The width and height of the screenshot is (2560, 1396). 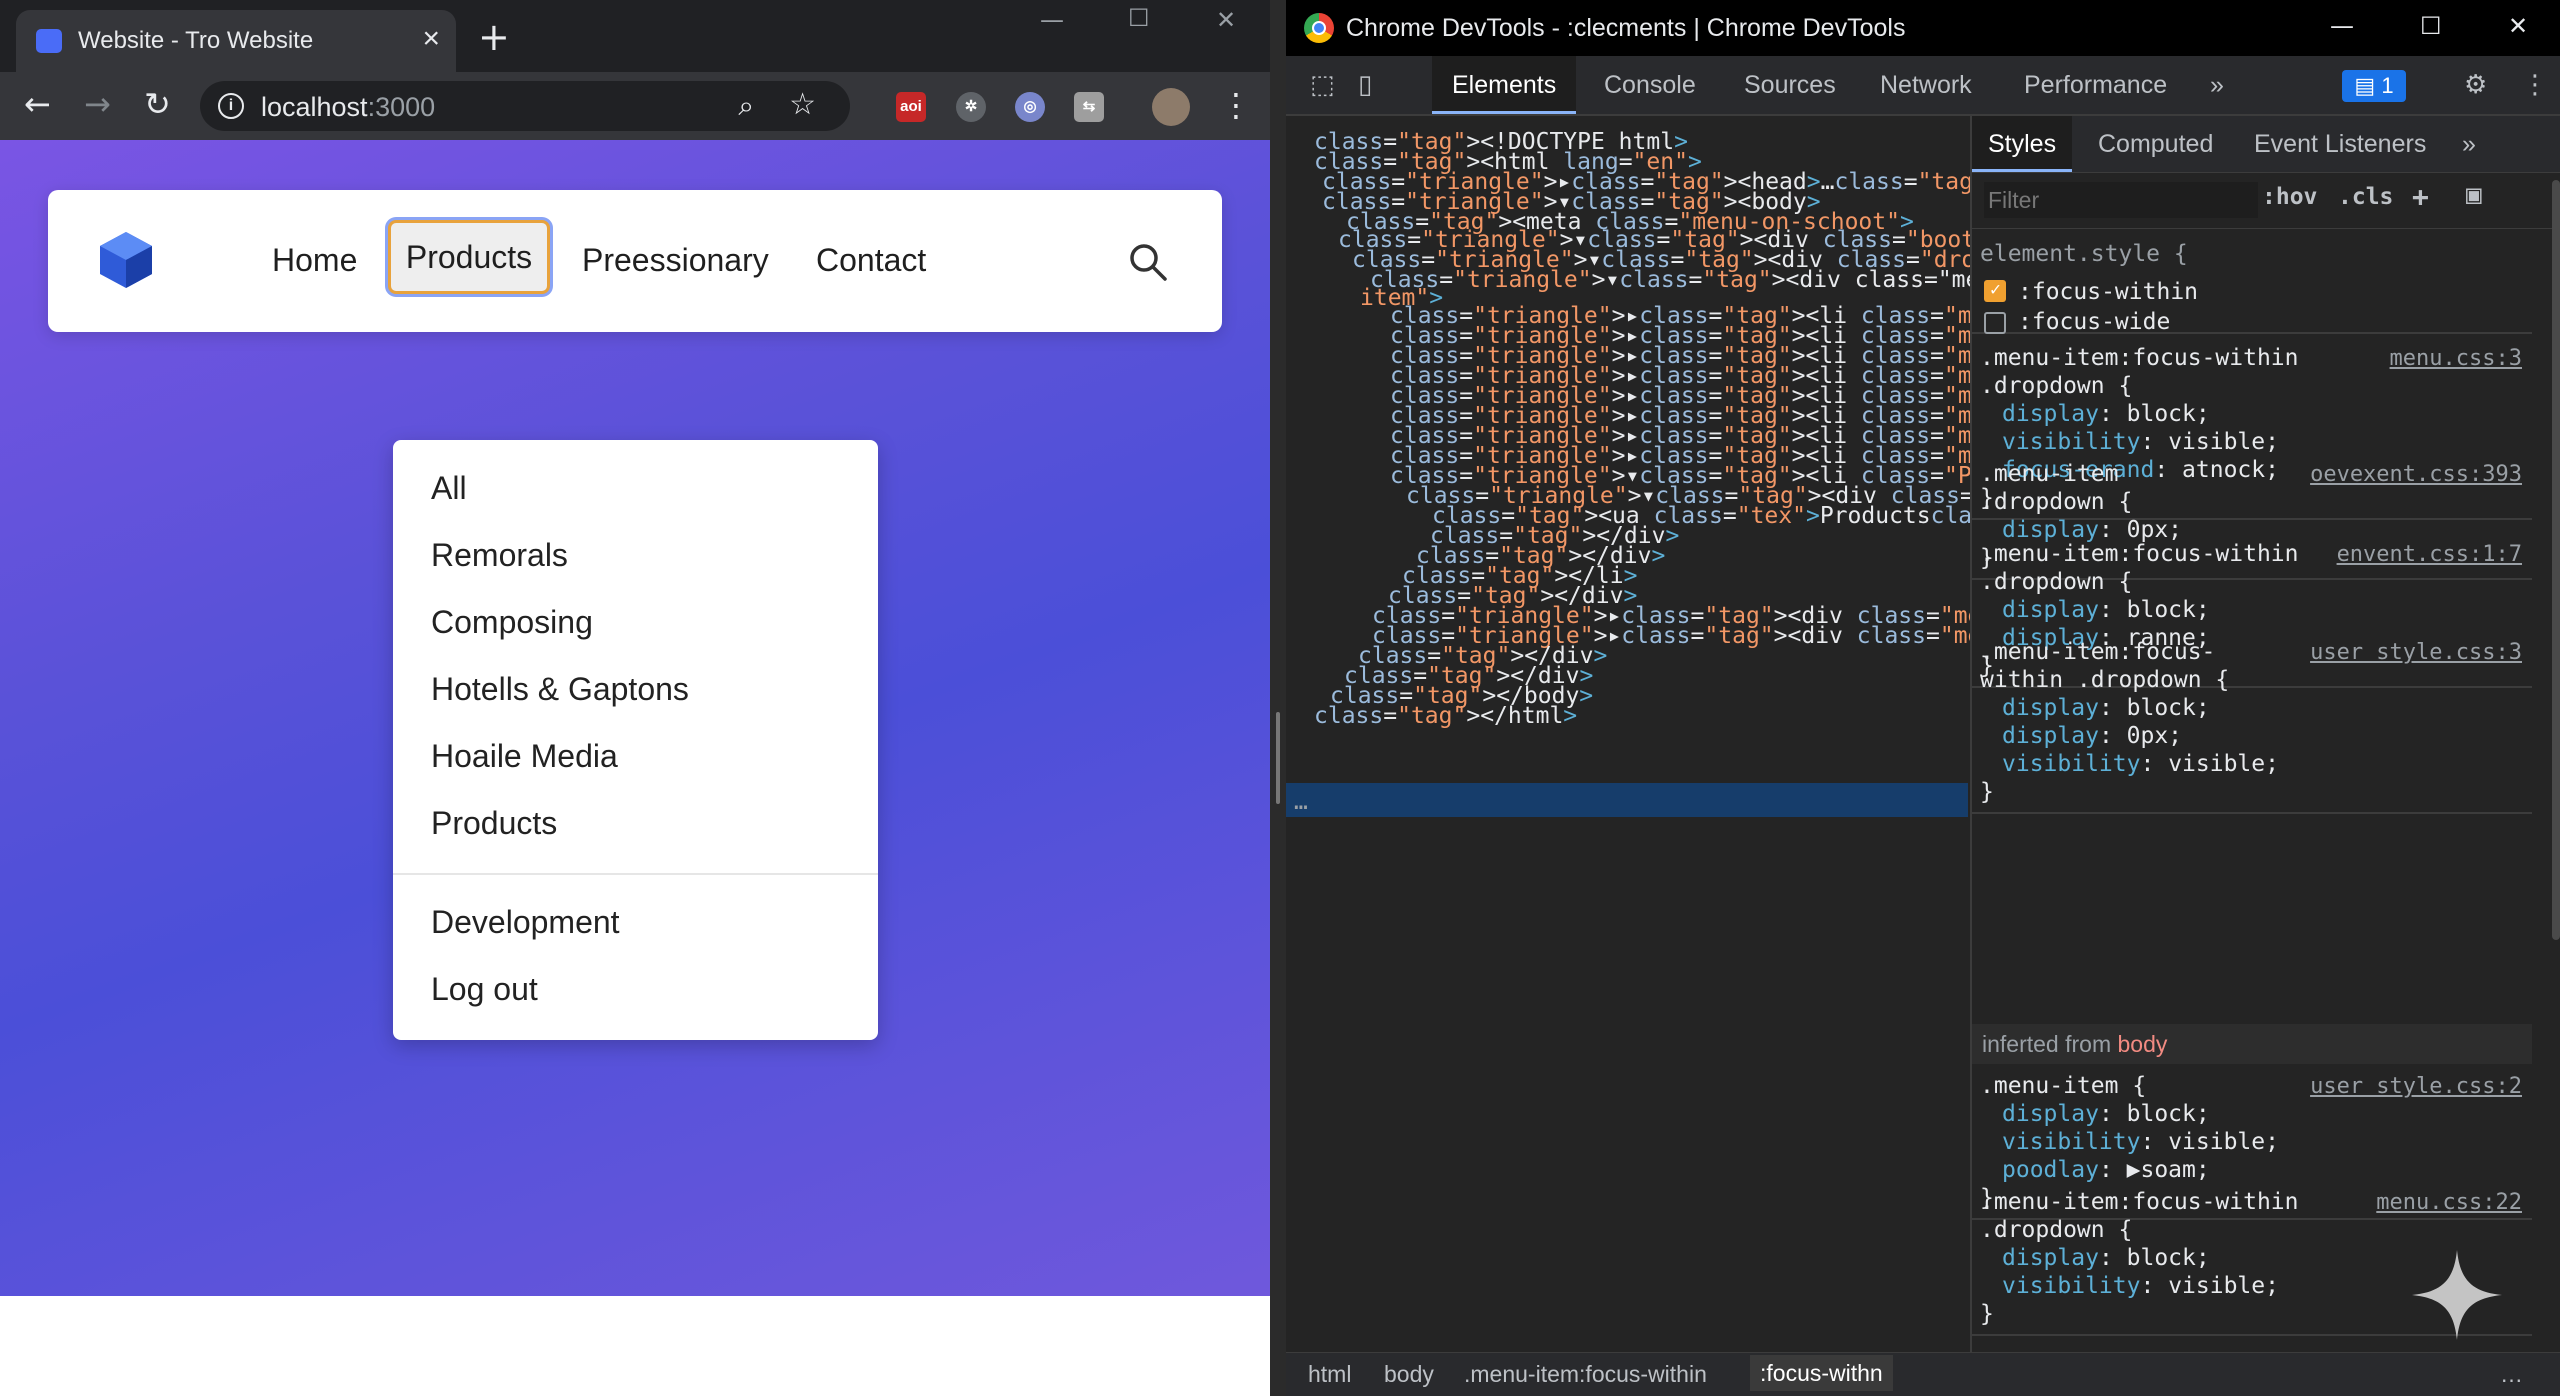 What do you see at coordinates (1329, 1374) in the screenshot?
I see `breadcrumb-html: html` at bounding box center [1329, 1374].